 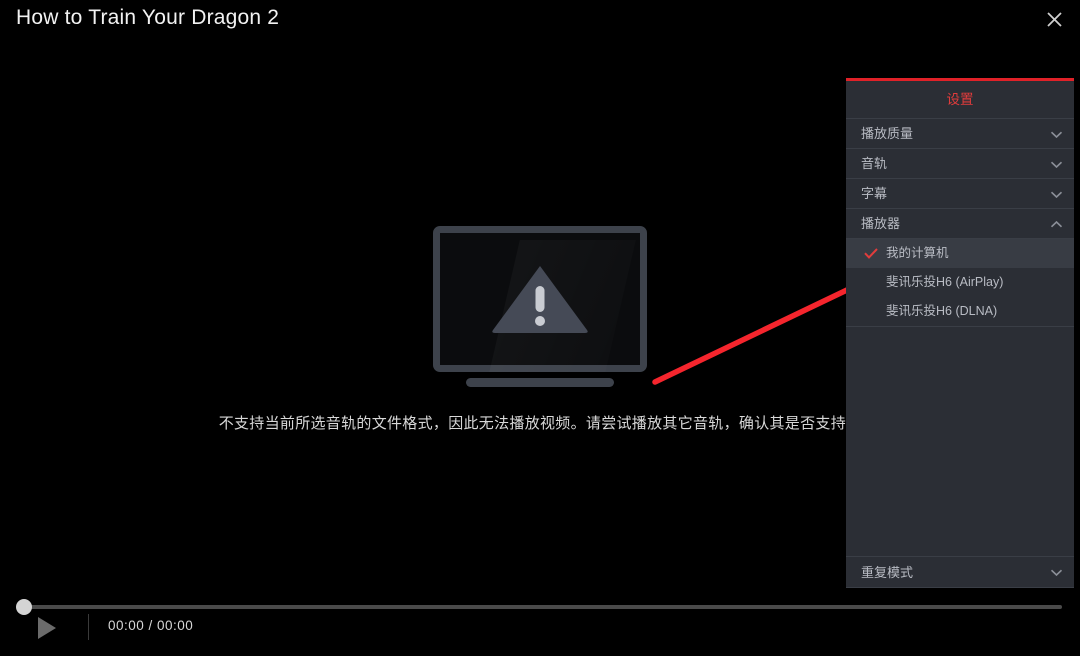 What do you see at coordinates (945, 282) in the screenshot?
I see `player-option-label: 斐讯乐投H6 (AirPlay)` at bounding box center [945, 282].